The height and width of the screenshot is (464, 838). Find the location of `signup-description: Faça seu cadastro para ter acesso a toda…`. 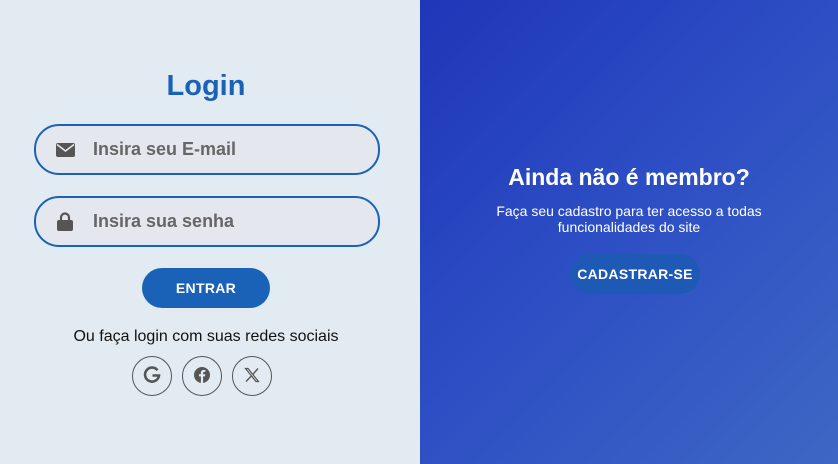

signup-description: Faça seu cadastro para ter acesso a toda… is located at coordinates (629, 219).